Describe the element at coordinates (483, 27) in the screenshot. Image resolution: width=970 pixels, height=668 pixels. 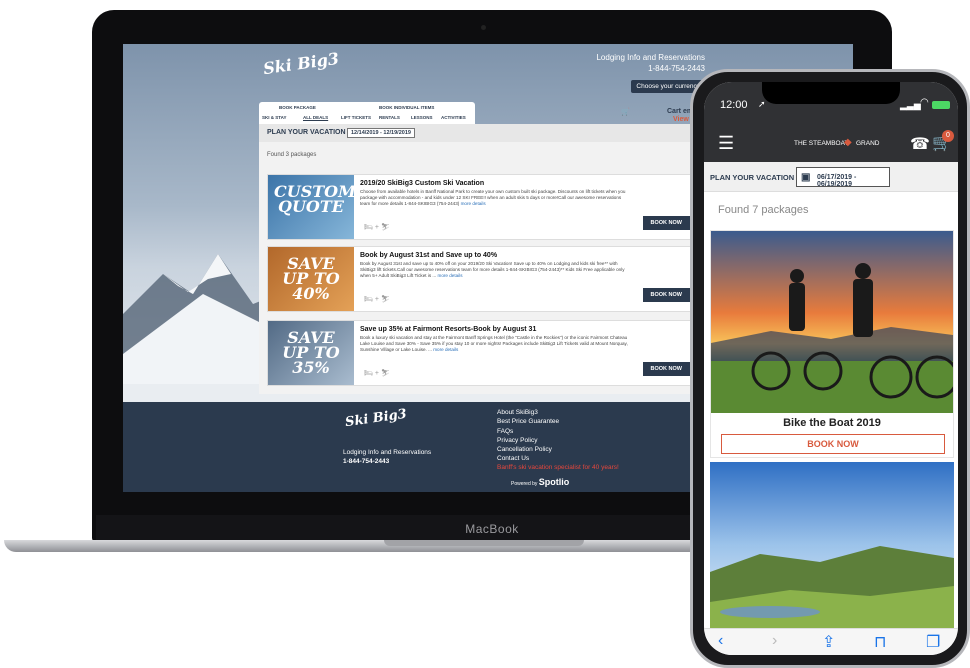
I see `laptop-camera` at that location.